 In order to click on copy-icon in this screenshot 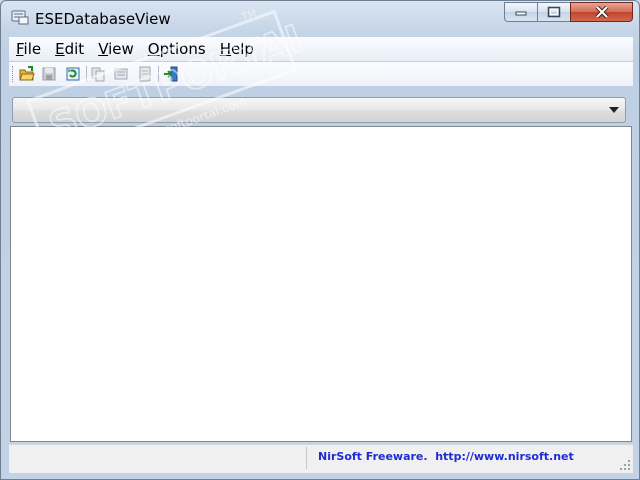, I will do `click(98, 74)`.